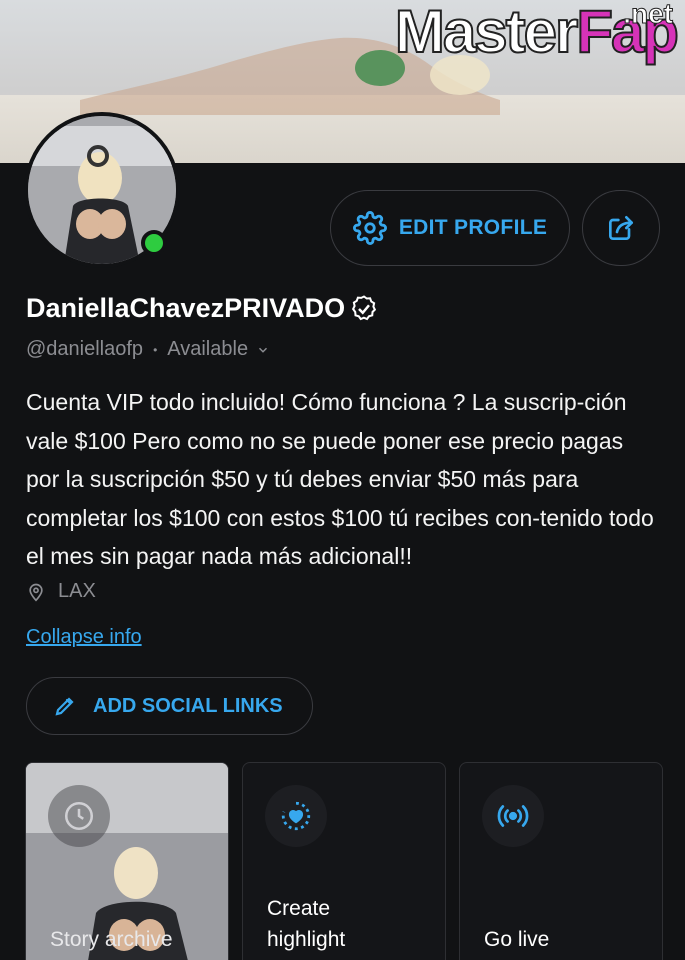 This screenshot has width=685, height=960. What do you see at coordinates (473, 227) in the screenshot?
I see `edit-profile-label: EDIT PROFILE` at bounding box center [473, 227].